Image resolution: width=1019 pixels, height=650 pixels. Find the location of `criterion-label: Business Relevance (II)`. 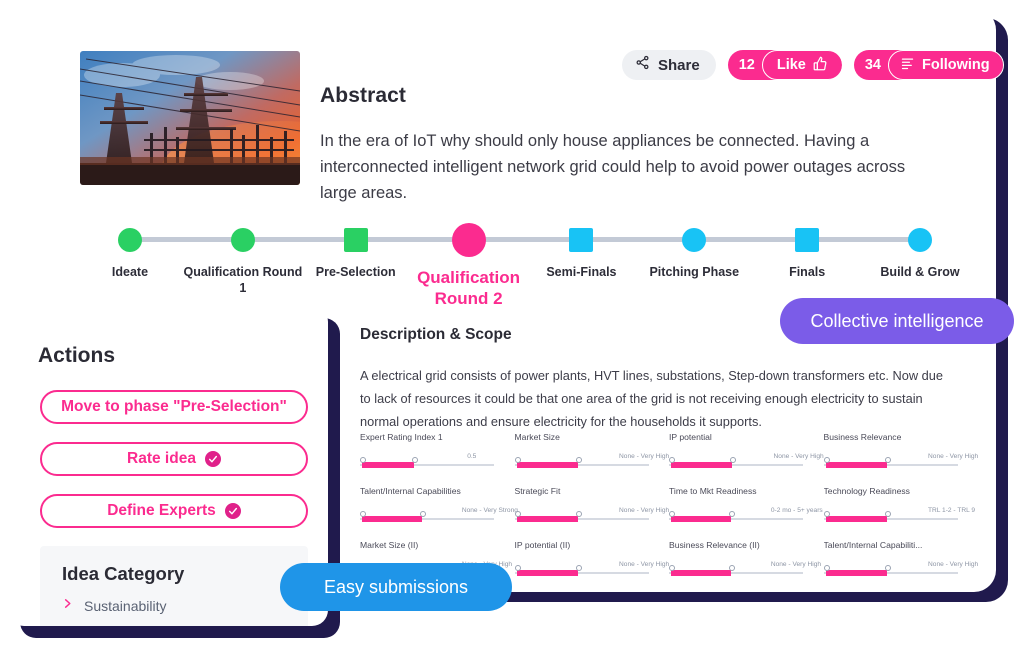

criterion-label: Business Relevance (II) is located at coordinates (714, 545).